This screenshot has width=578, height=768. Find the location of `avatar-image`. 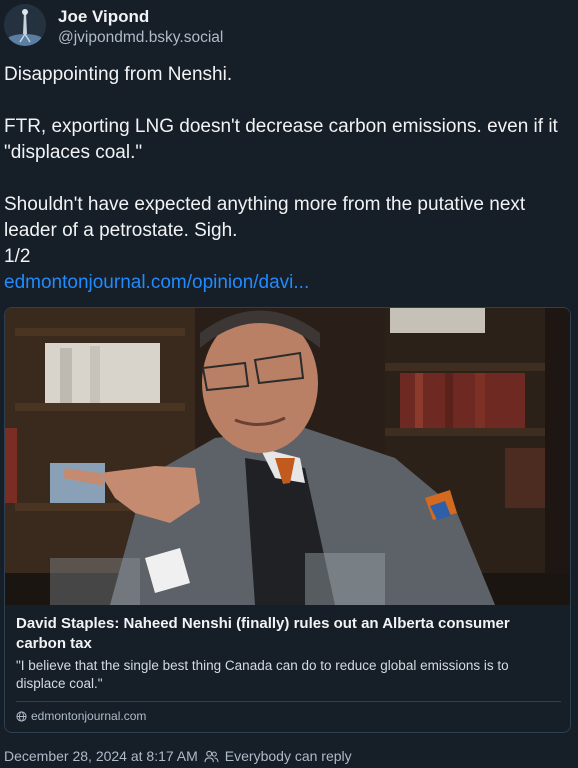

avatar-image is located at coordinates (25, 25).